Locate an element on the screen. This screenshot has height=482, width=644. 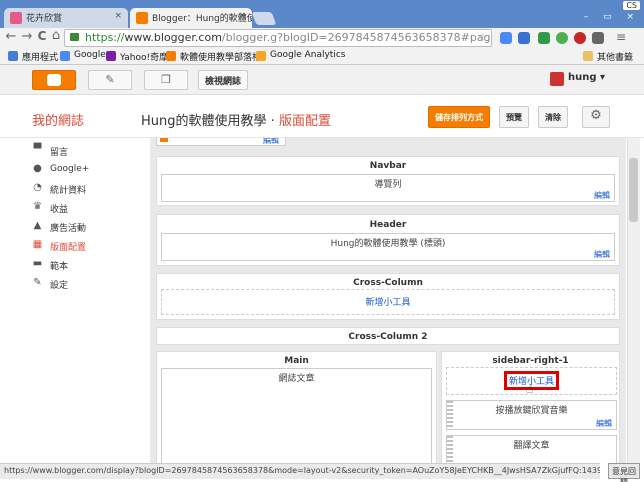
analytics-icon is located at coordinates (261, 56).